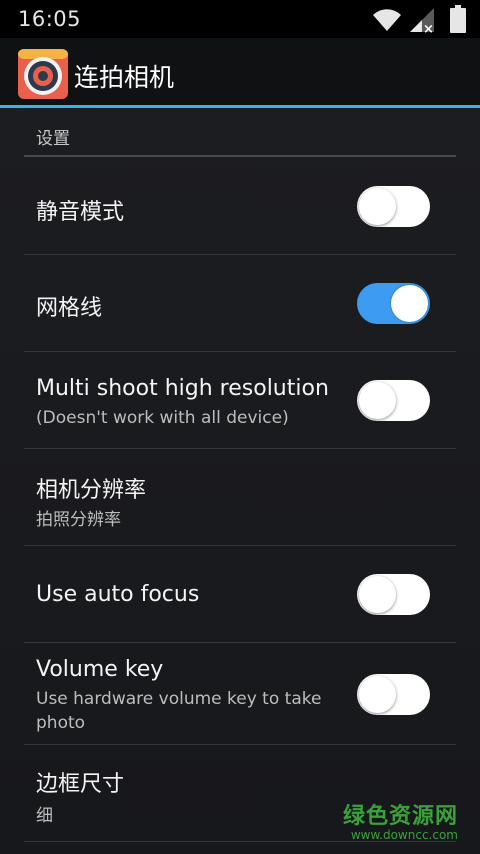 The height and width of the screenshot is (854, 480). What do you see at coordinates (458, 19) in the screenshot?
I see `battery-icon` at bounding box center [458, 19].